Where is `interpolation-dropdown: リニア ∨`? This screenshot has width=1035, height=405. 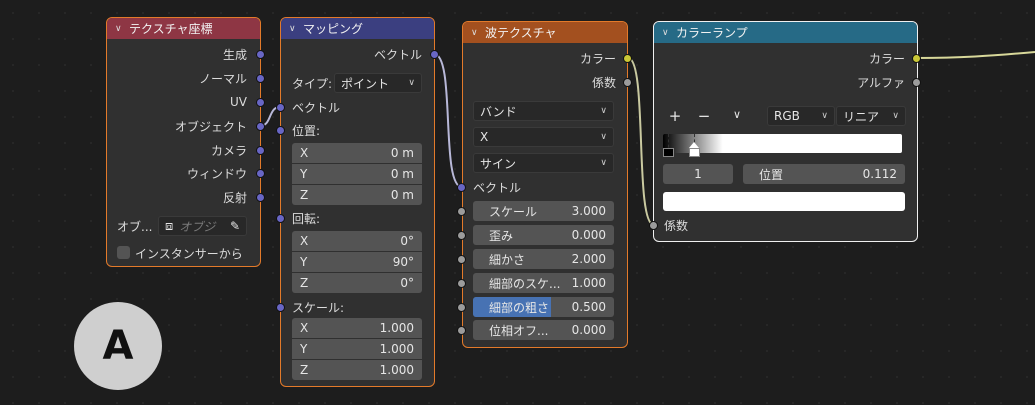 interpolation-dropdown: リニア ∨ is located at coordinates (871, 116).